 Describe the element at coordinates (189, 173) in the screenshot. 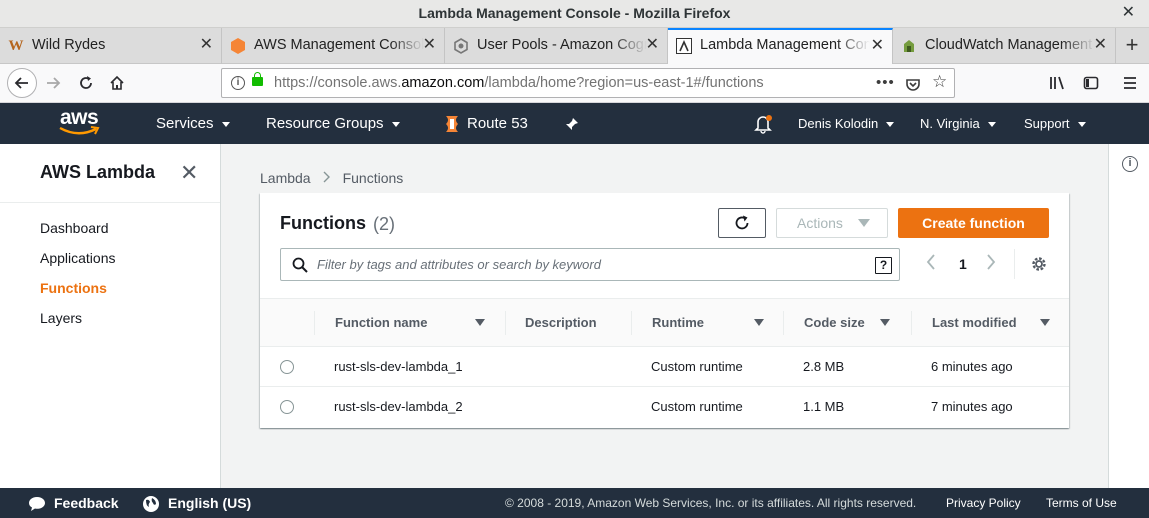

I see `sidebar-close-icon: ✕` at that location.